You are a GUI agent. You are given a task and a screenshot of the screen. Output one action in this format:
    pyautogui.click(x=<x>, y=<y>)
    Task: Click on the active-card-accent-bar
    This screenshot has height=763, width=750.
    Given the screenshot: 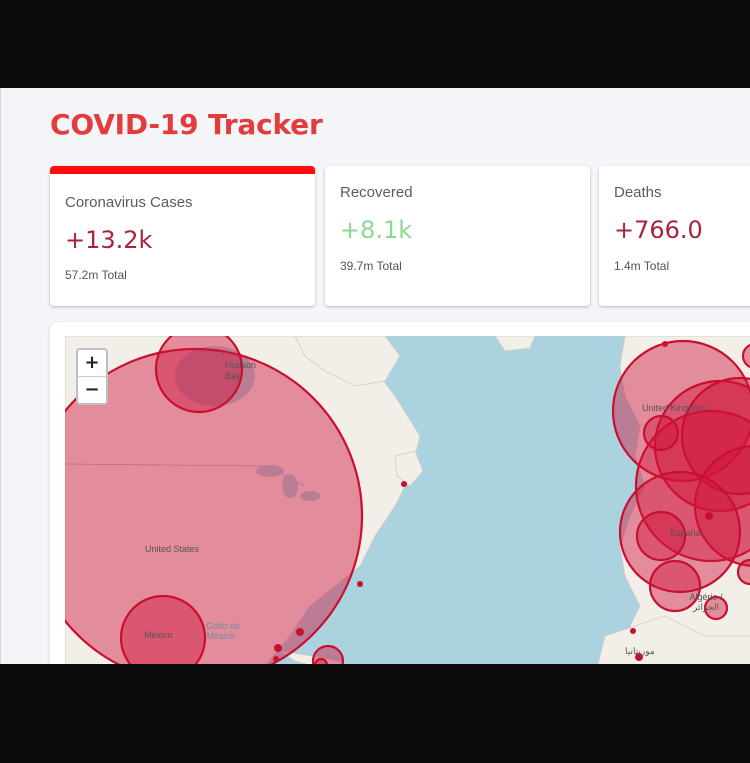 What is the action you would take?
    pyautogui.click(x=182, y=170)
    